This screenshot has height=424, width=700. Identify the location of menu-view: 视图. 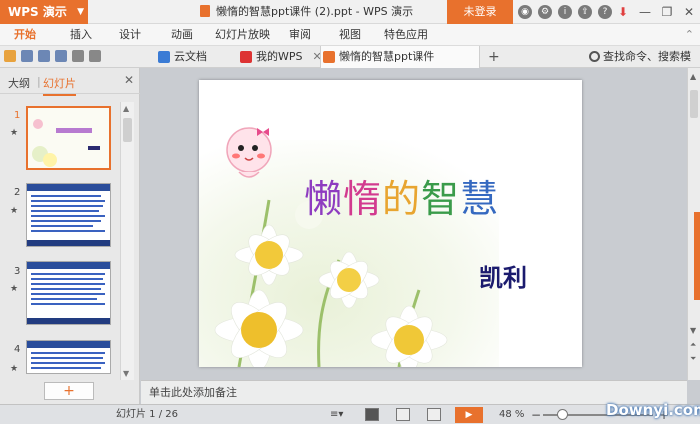
(350, 35).